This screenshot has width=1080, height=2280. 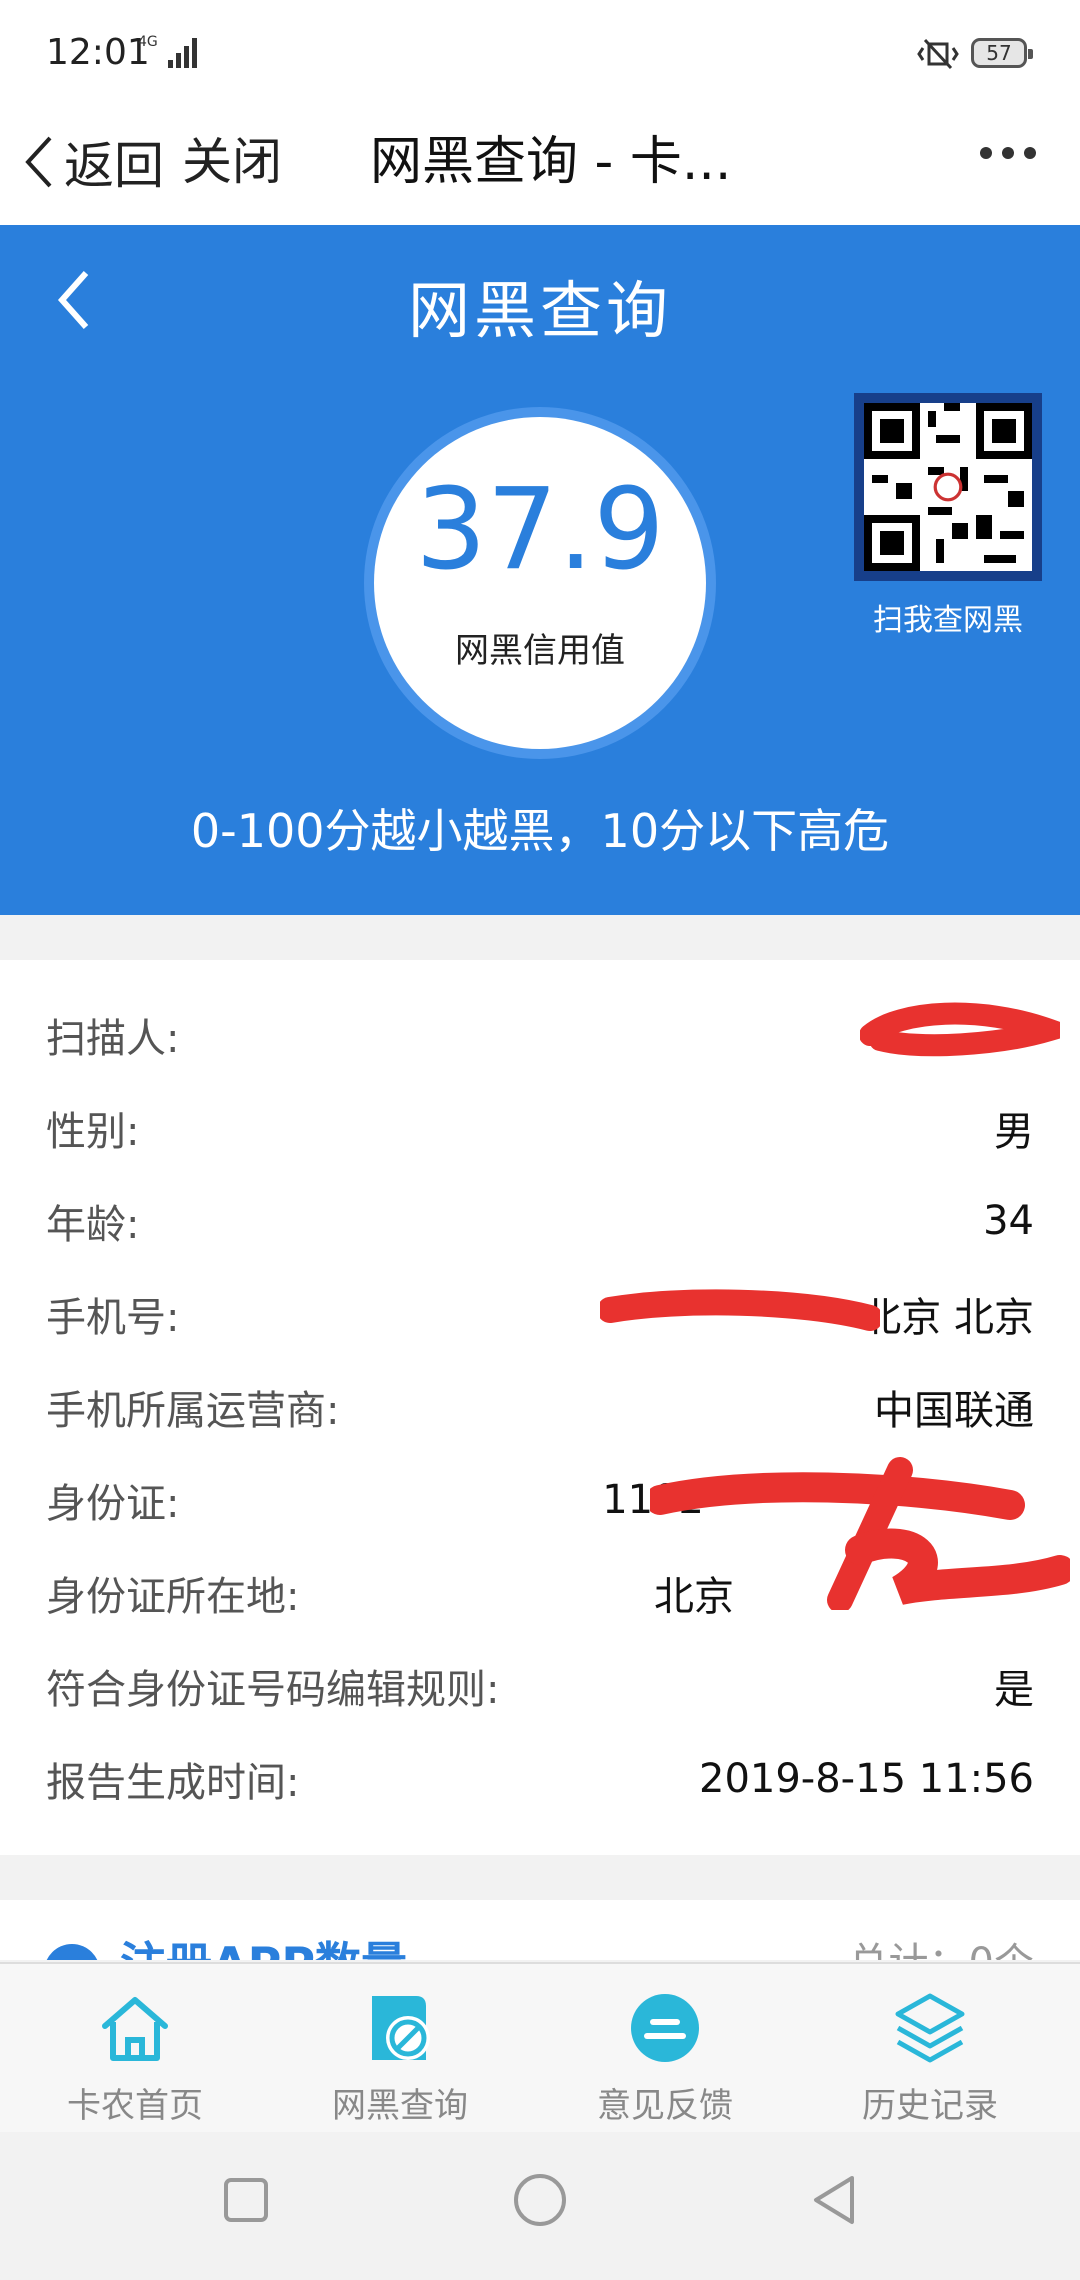 What do you see at coordinates (1008, 1221) in the screenshot?
I see `info-value: 34` at bounding box center [1008, 1221].